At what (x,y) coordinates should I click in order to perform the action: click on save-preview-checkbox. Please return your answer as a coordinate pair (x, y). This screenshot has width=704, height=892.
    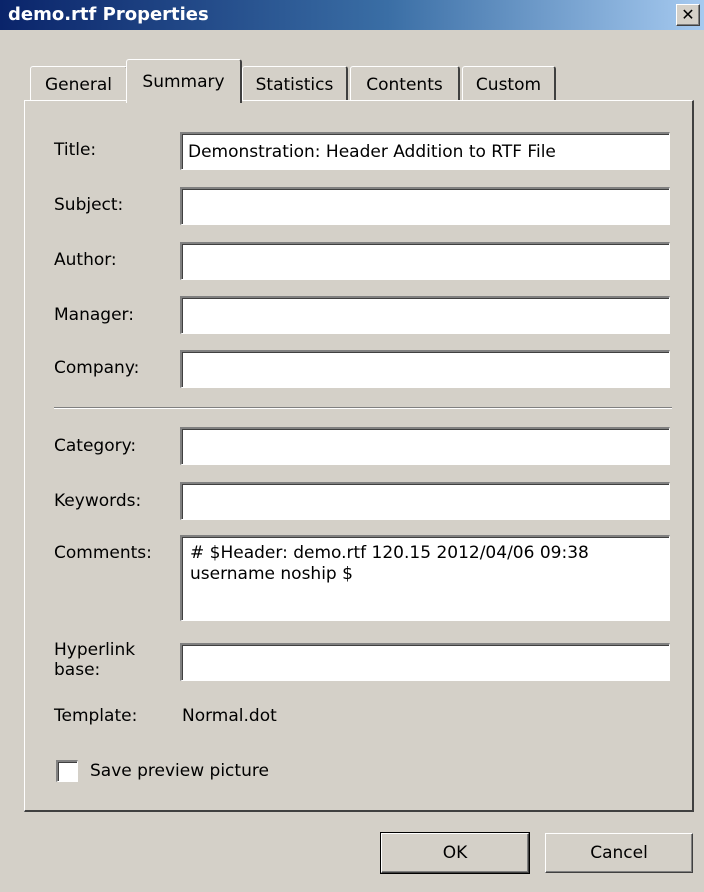
    Looking at the image, I should click on (67, 771).